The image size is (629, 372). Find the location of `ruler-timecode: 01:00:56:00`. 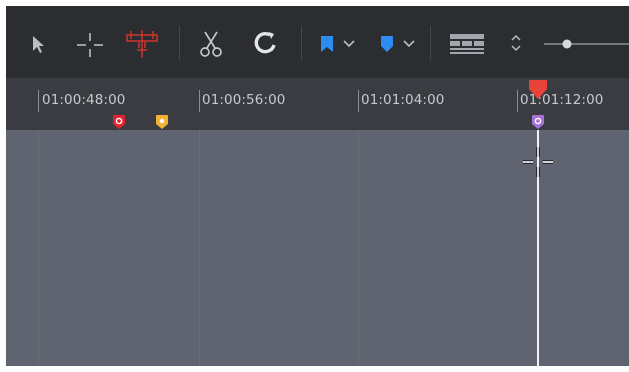

ruler-timecode: 01:00:56:00 is located at coordinates (244, 100).